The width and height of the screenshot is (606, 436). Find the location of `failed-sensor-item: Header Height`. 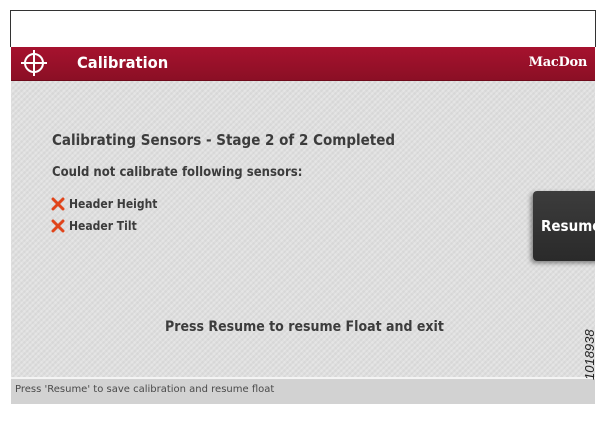

failed-sensor-item: Header Height is located at coordinates (109, 204).